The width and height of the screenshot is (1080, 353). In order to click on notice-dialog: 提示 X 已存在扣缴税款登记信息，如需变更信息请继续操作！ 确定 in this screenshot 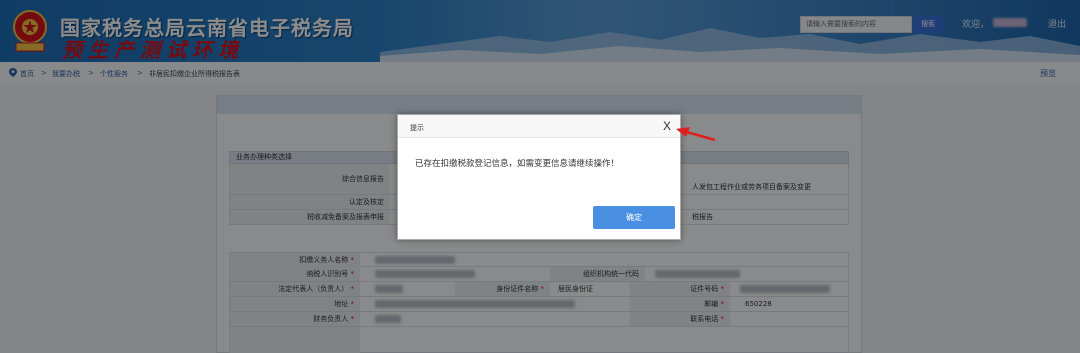, I will do `click(539, 177)`.